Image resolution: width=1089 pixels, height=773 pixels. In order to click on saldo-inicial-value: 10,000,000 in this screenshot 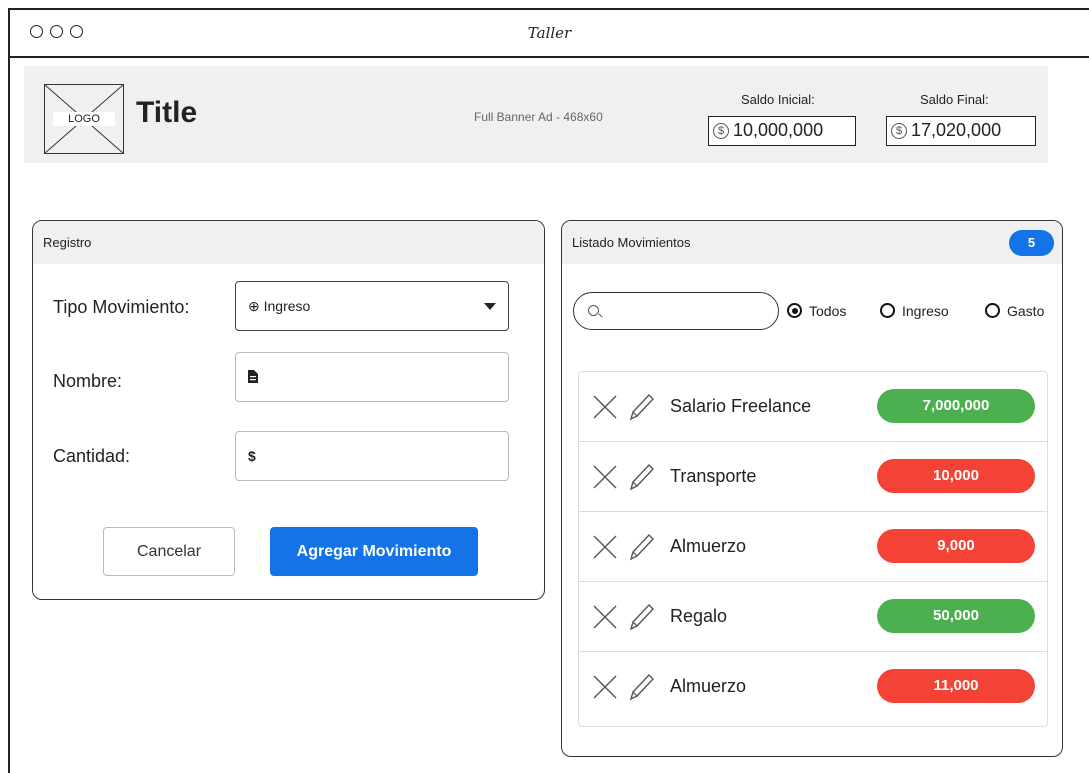, I will do `click(778, 130)`.